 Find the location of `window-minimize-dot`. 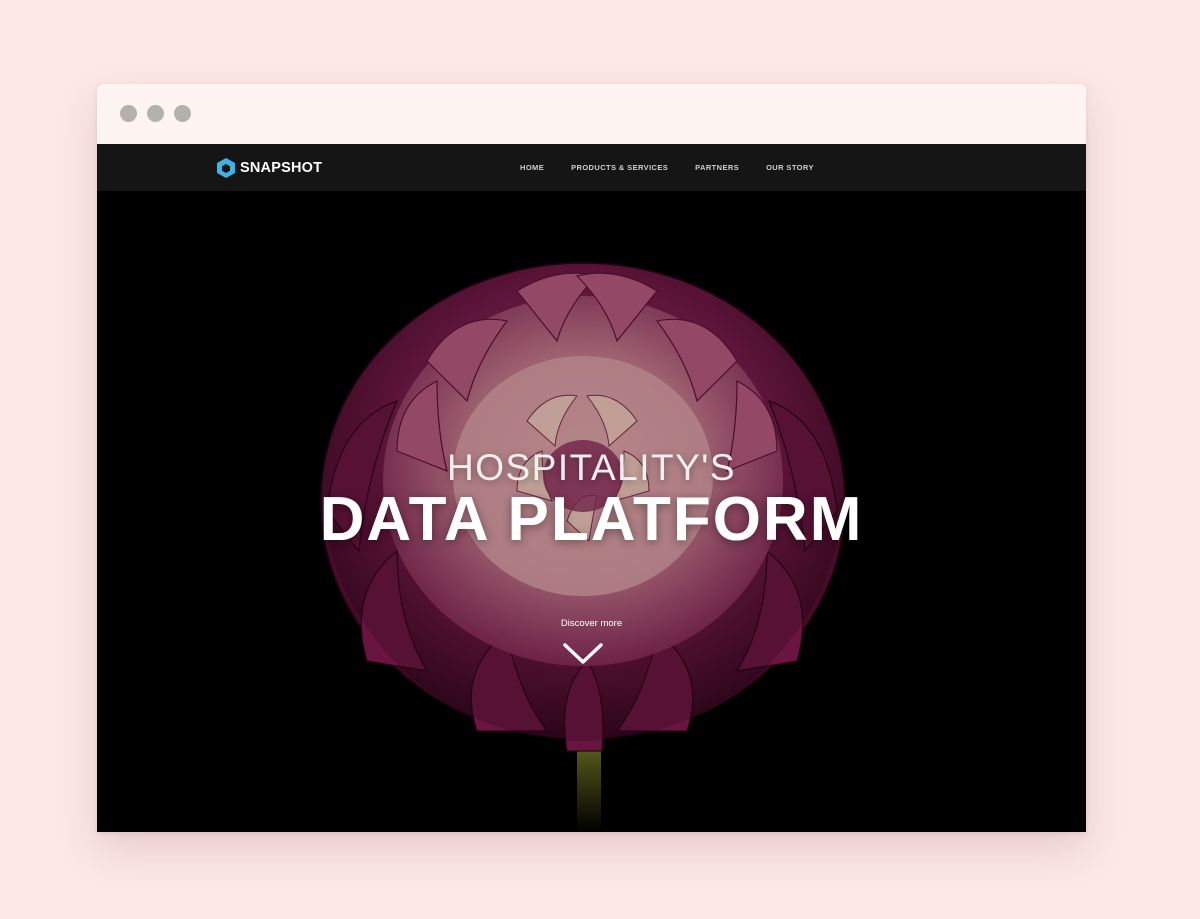

window-minimize-dot is located at coordinates (155, 113).